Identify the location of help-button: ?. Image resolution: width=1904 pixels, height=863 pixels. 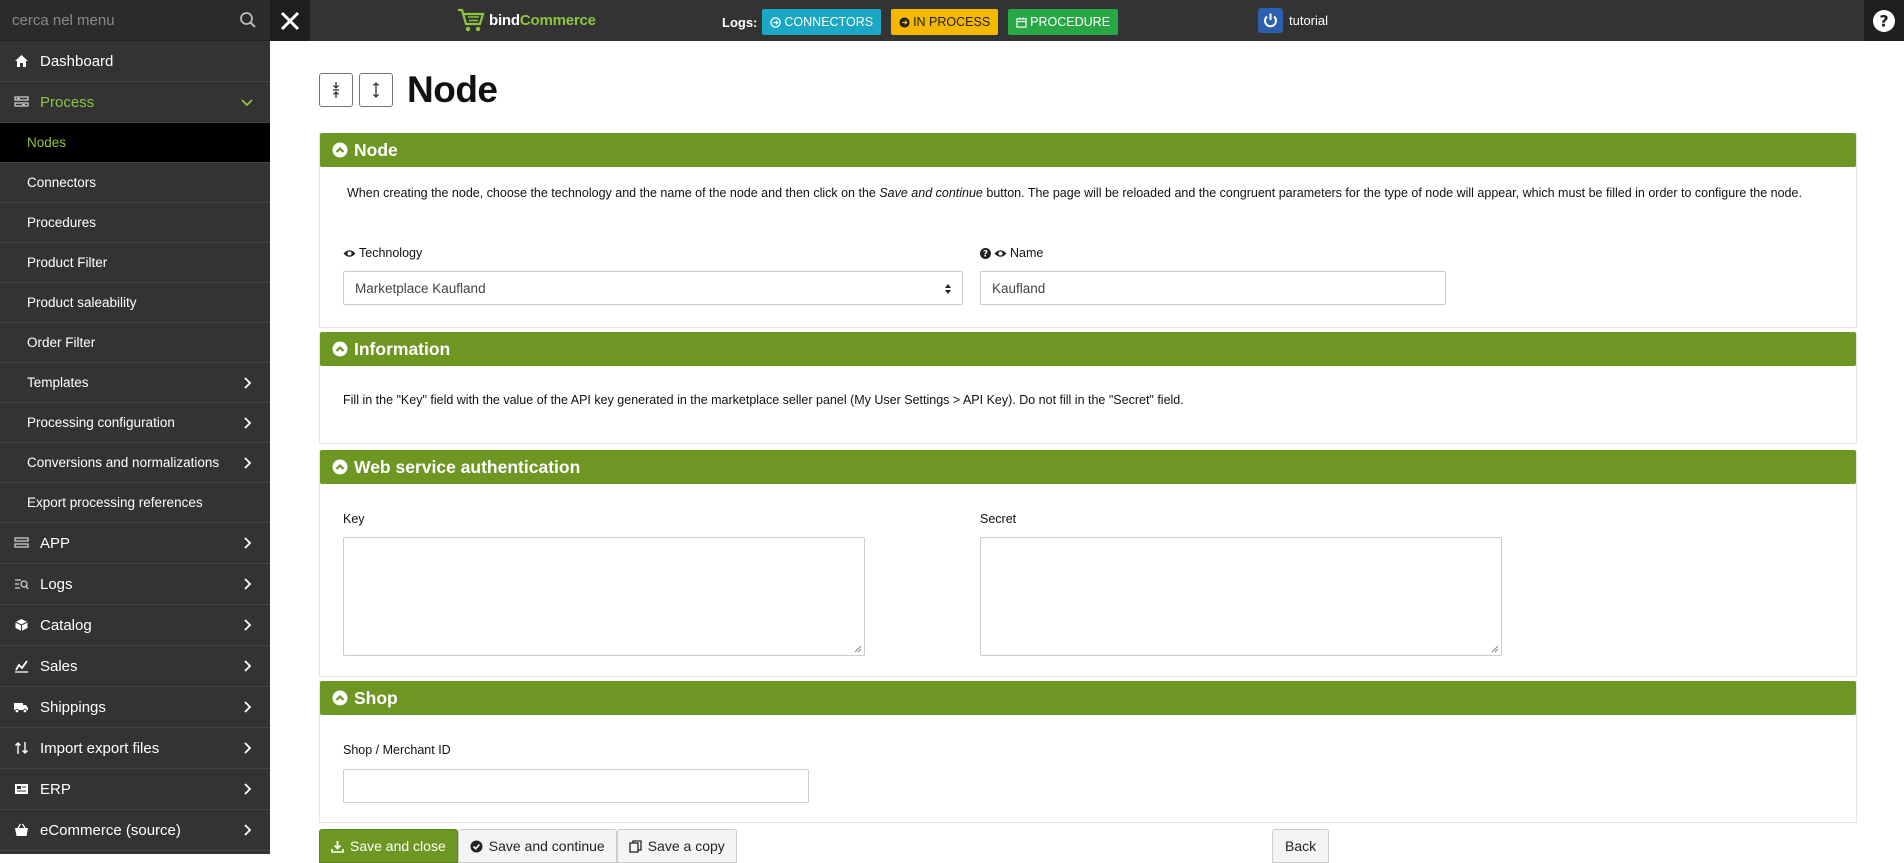
(1884, 20).